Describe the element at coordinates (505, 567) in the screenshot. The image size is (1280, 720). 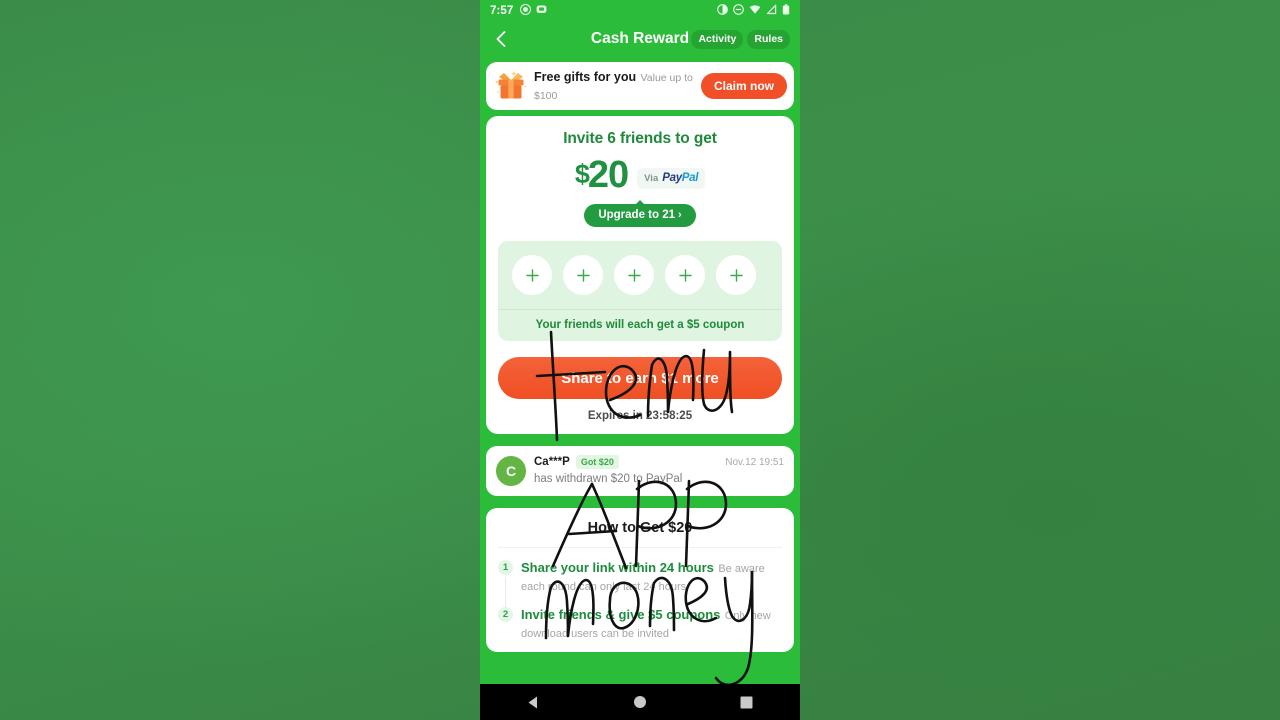
I see `step-number-1: 1` at that location.